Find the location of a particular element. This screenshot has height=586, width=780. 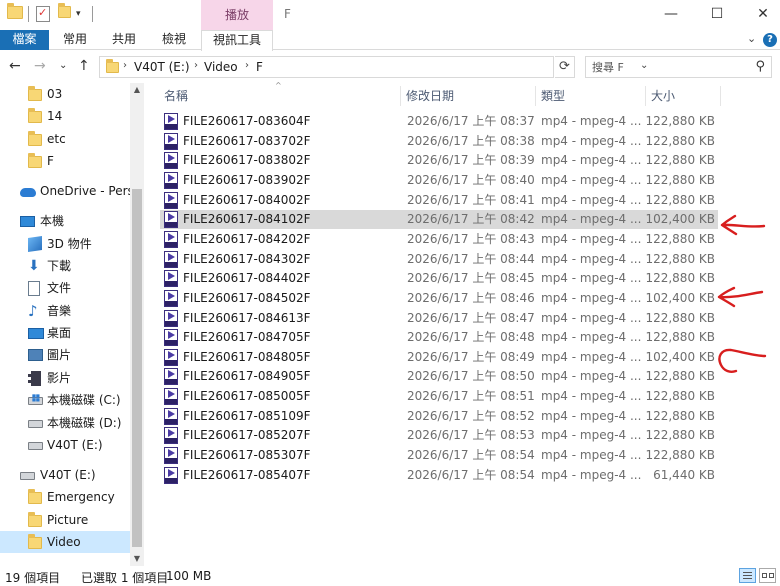

annotation-overlay is located at coordinates (742, 293).